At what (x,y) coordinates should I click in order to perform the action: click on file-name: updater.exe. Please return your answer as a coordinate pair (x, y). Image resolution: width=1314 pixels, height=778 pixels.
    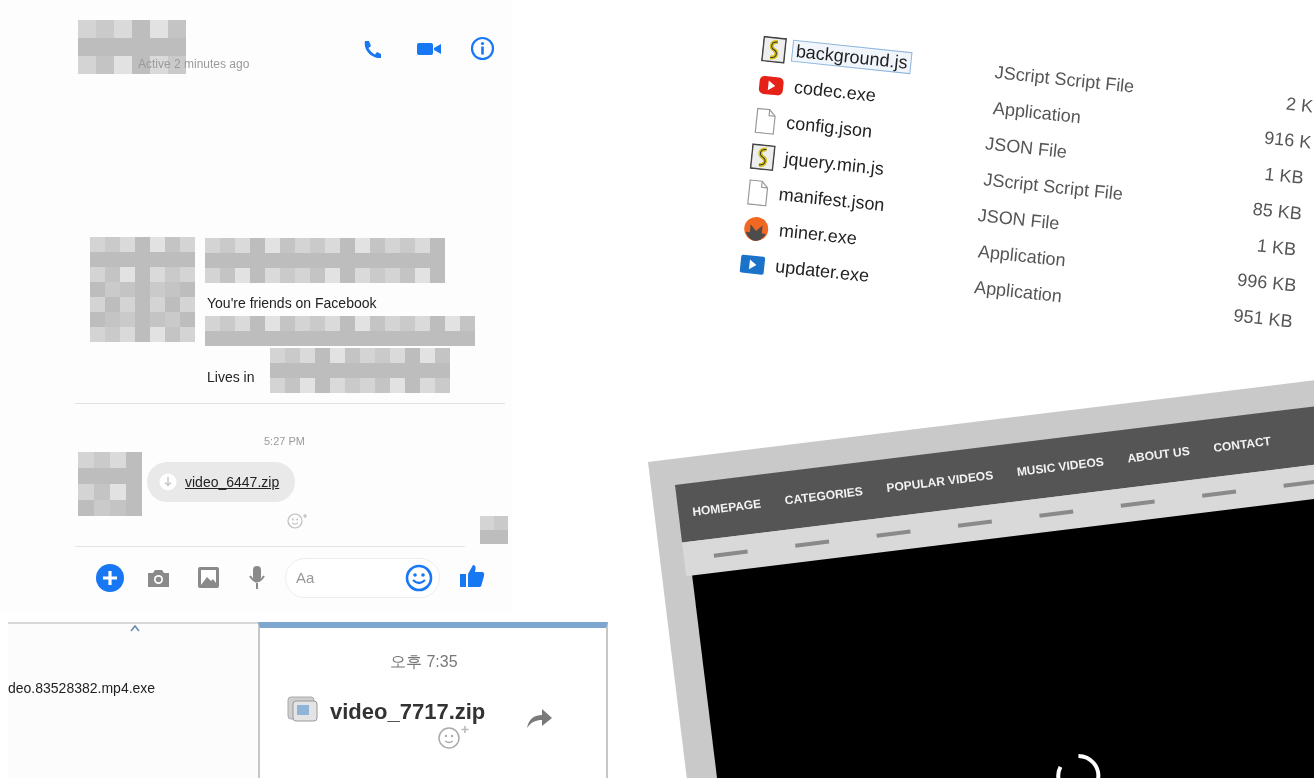
    Looking at the image, I should click on (822, 271).